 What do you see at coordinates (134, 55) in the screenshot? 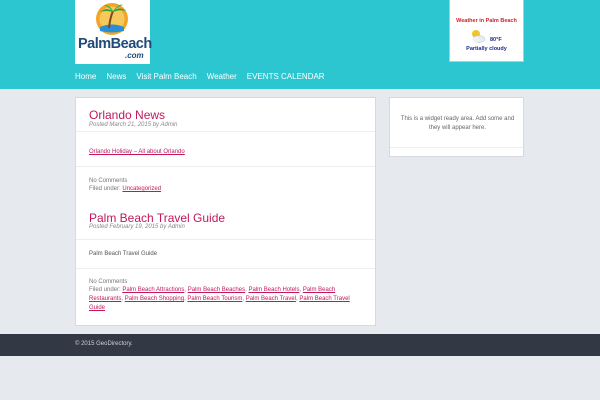
I see `logo-domain: .com` at bounding box center [134, 55].